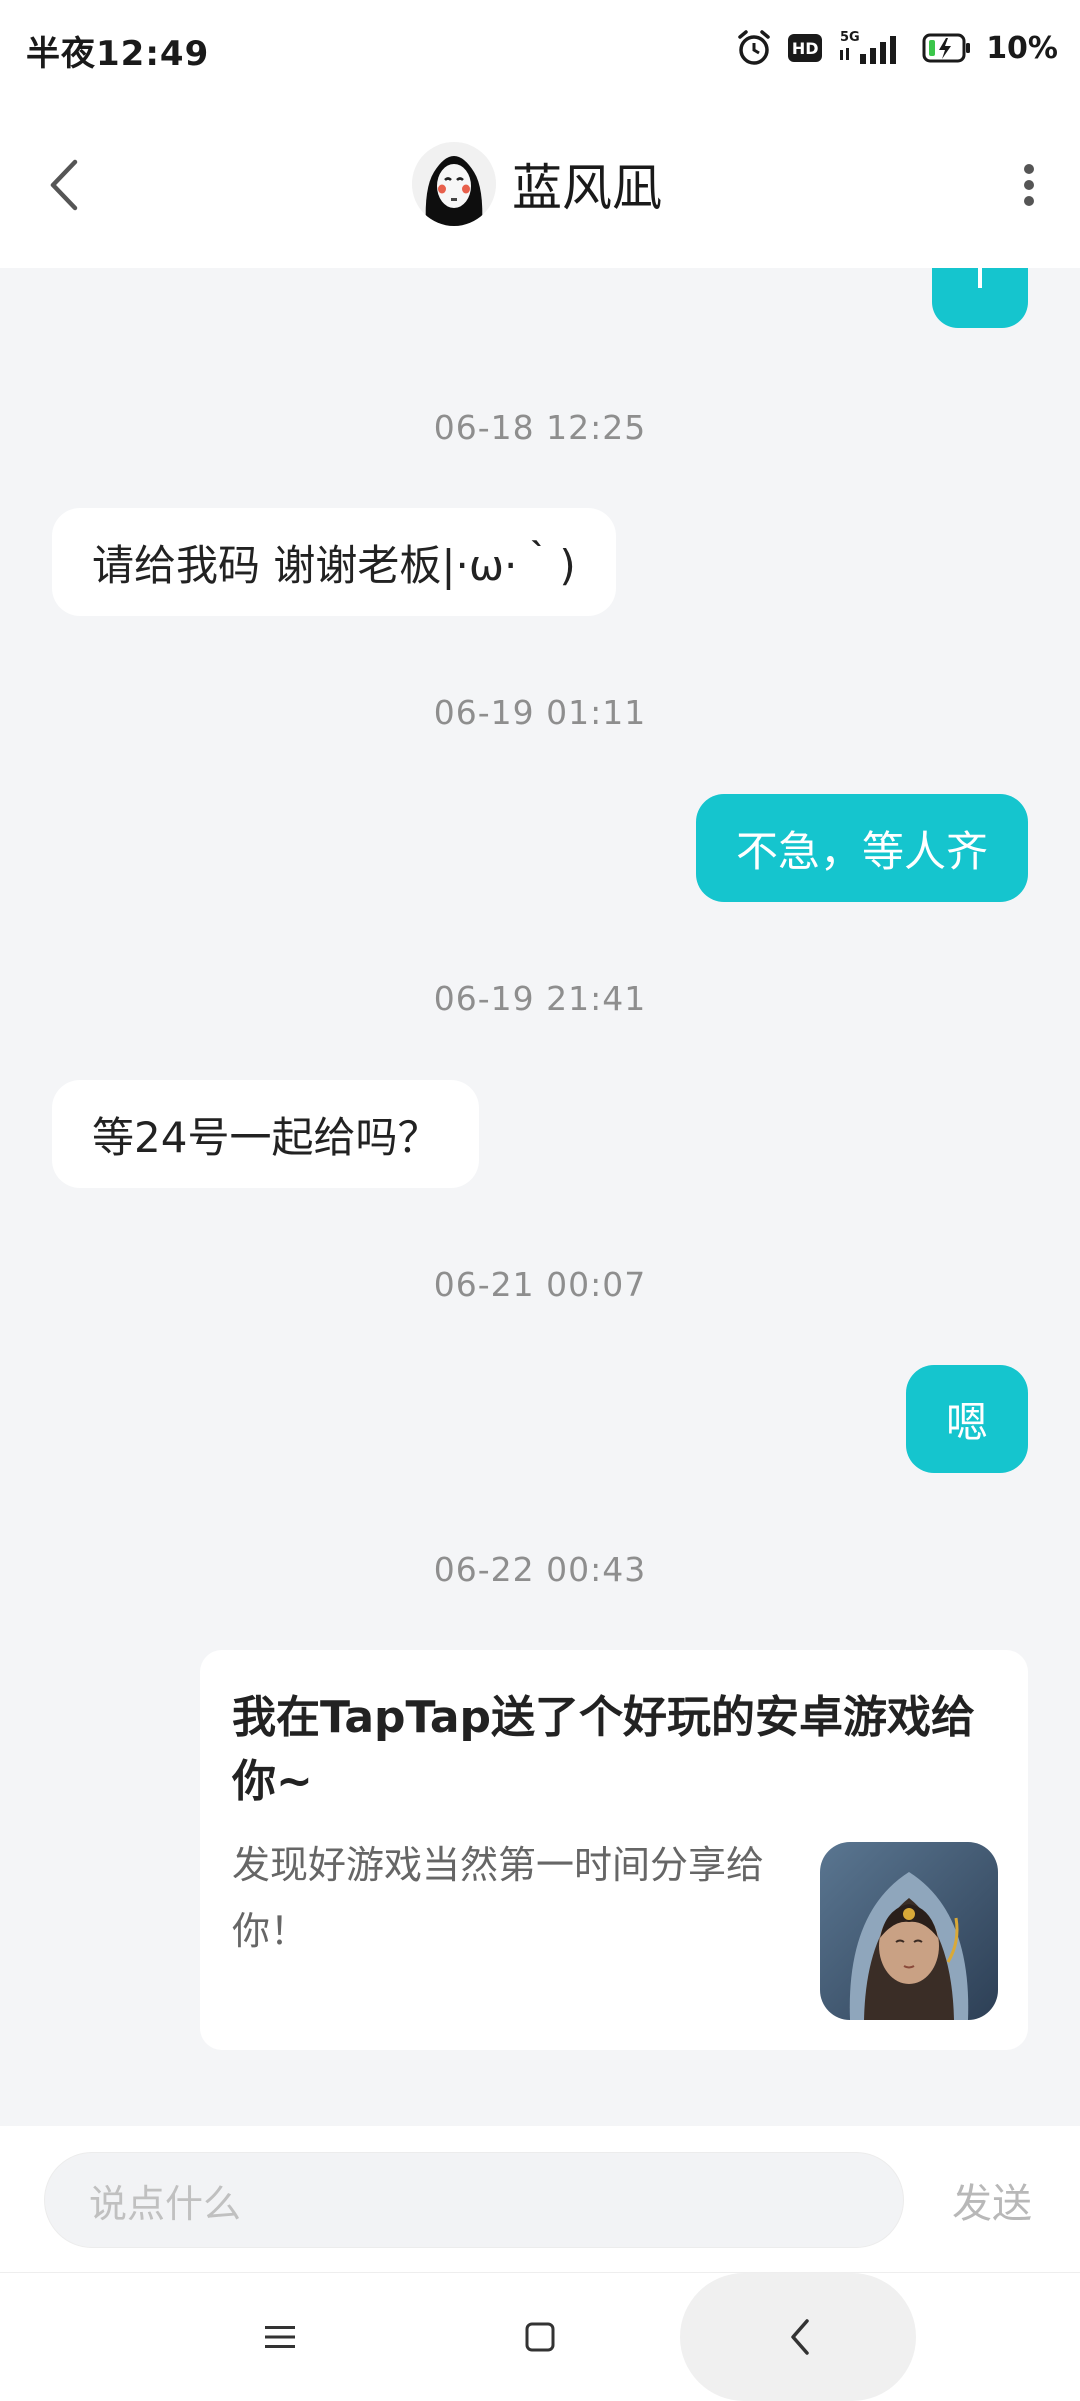  I want to click on alarm-icon, so click(754, 48).